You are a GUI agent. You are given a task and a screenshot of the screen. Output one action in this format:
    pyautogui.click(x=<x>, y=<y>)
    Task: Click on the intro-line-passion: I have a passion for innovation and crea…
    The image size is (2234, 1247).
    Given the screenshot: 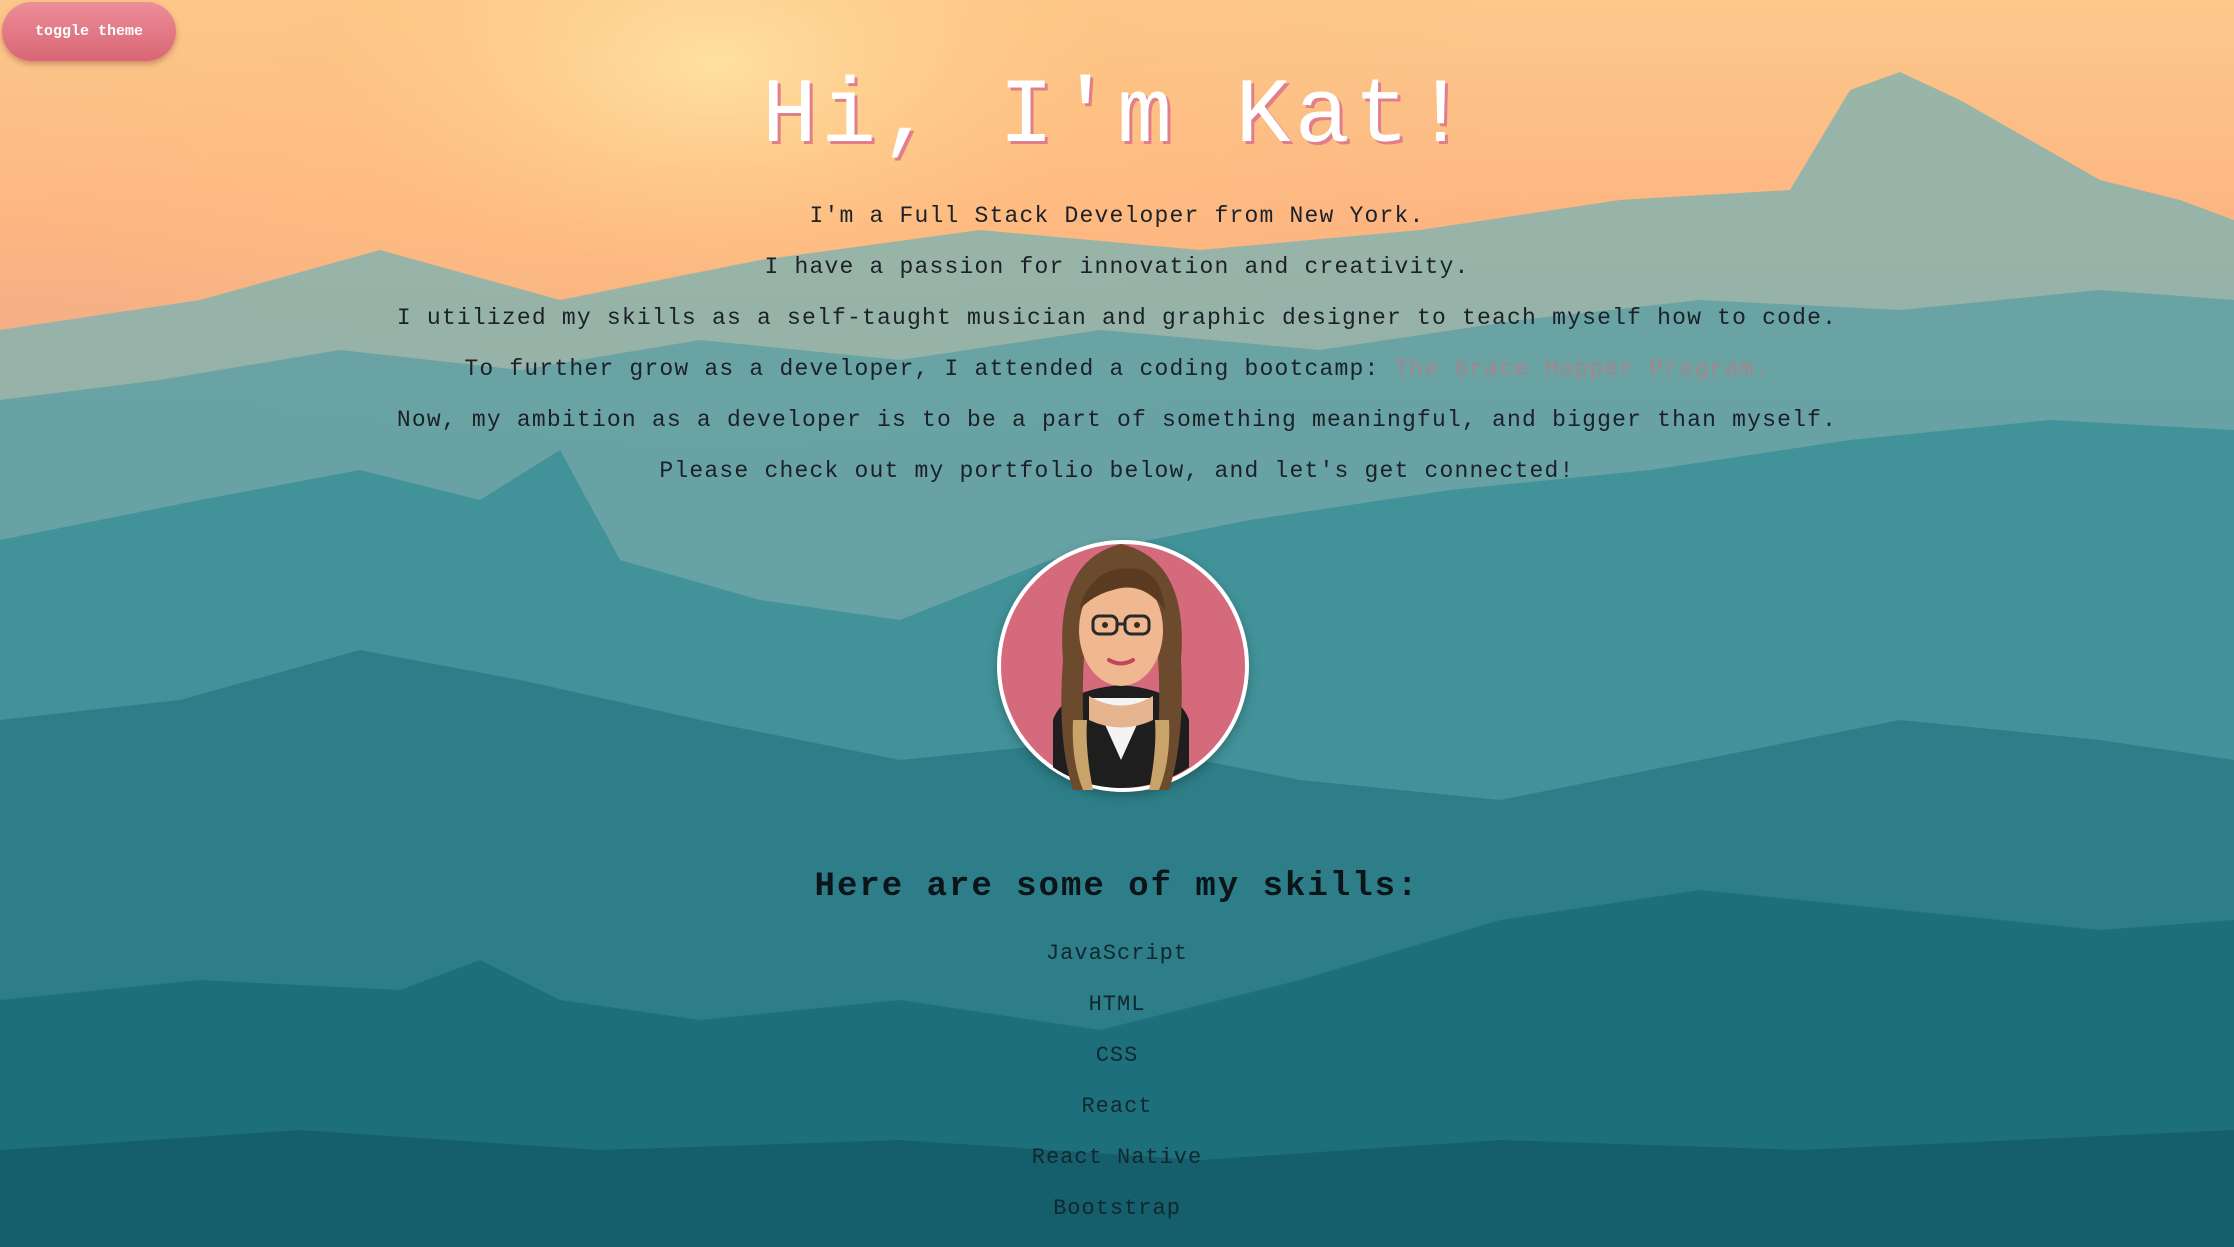 What is the action you would take?
    pyautogui.click(x=1117, y=267)
    